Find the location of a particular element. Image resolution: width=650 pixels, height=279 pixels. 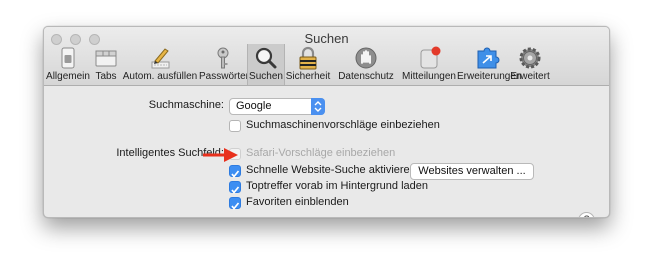

toolbar-item-search: Suchen is located at coordinates (266, 64).